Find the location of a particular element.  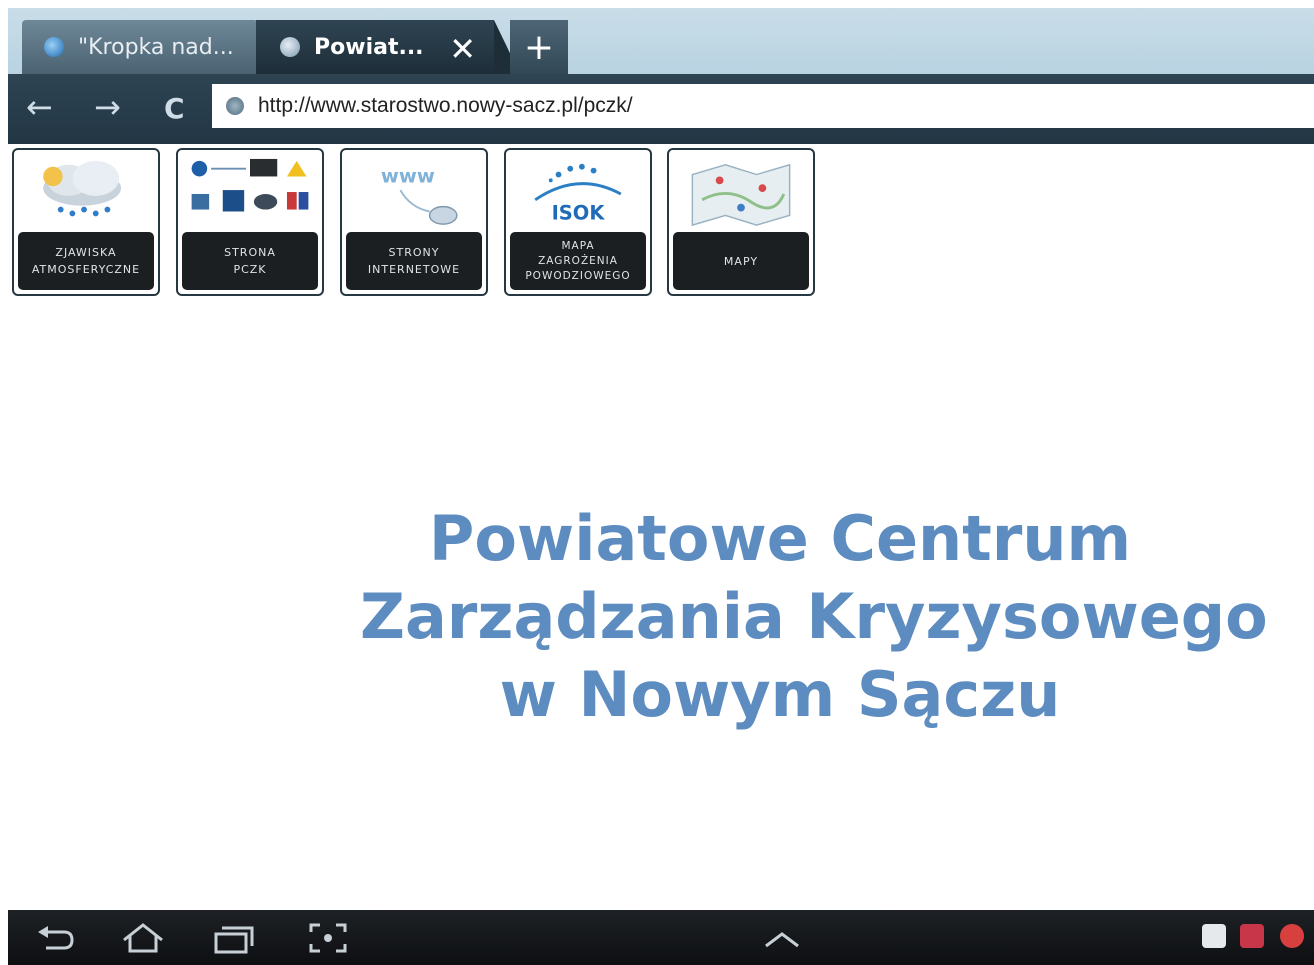

tile-caption: MAPA ZAGROŻENIA POWODZIOWEGO is located at coordinates (578, 261).